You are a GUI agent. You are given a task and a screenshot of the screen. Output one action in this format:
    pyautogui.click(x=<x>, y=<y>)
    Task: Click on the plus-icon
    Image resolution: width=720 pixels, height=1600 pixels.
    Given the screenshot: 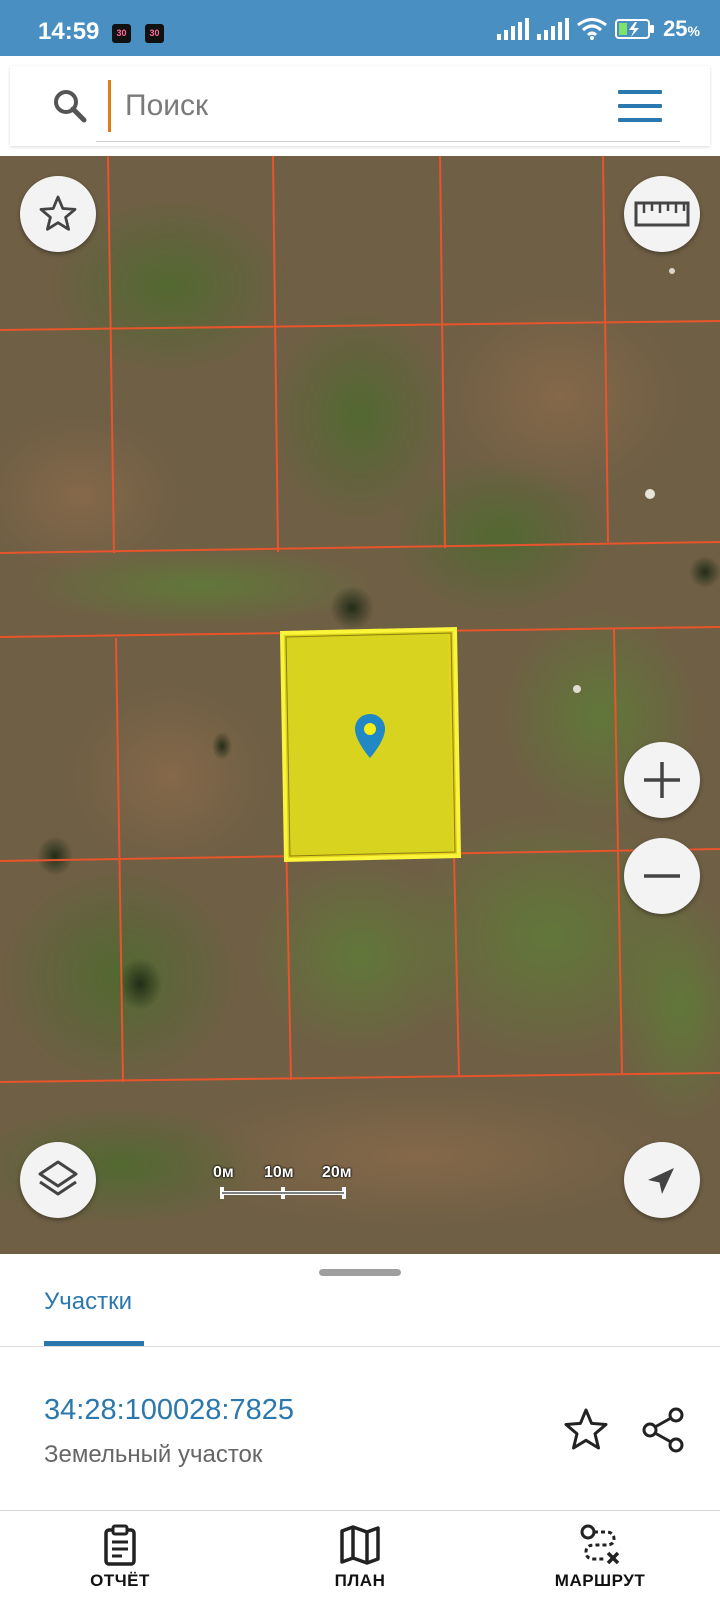 What is the action you would take?
    pyautogui.click(x=662, y=780)
    